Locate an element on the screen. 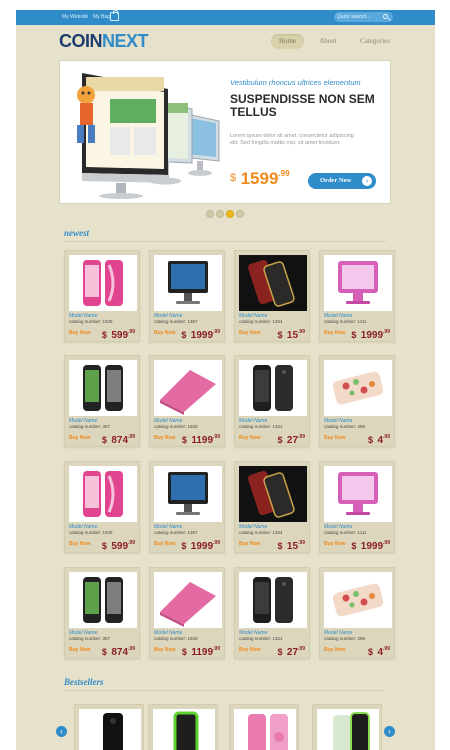 Image resolution: width=450 pixels, height=750 pixels. price-amount: 1999 is located at coordinates (202, 546).